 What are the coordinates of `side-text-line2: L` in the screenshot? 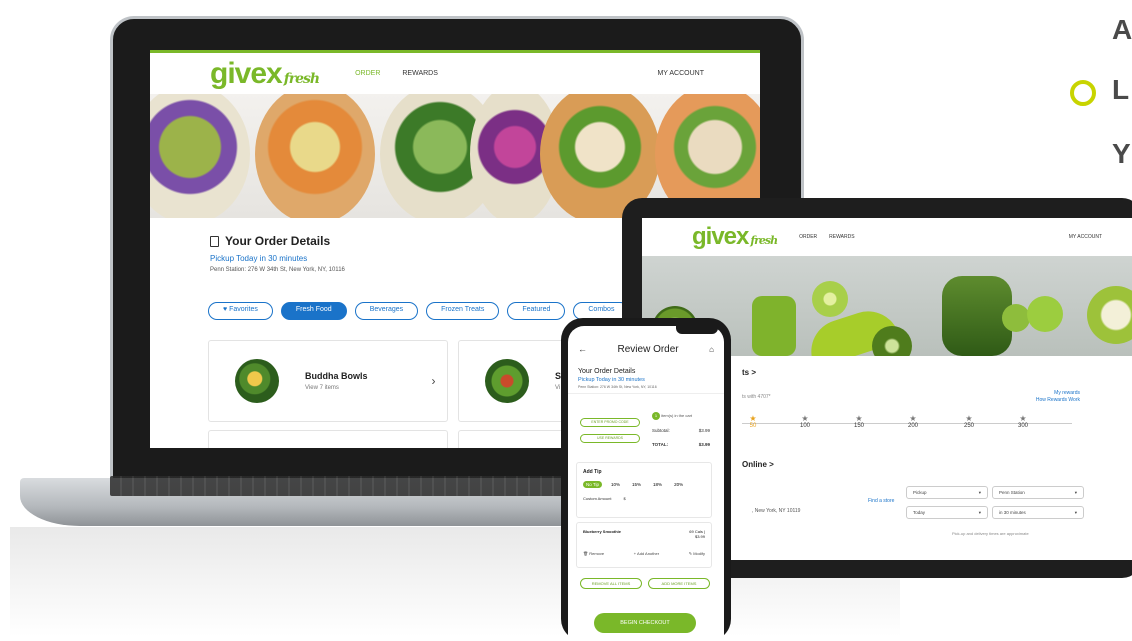 It's located at (1121, 89).